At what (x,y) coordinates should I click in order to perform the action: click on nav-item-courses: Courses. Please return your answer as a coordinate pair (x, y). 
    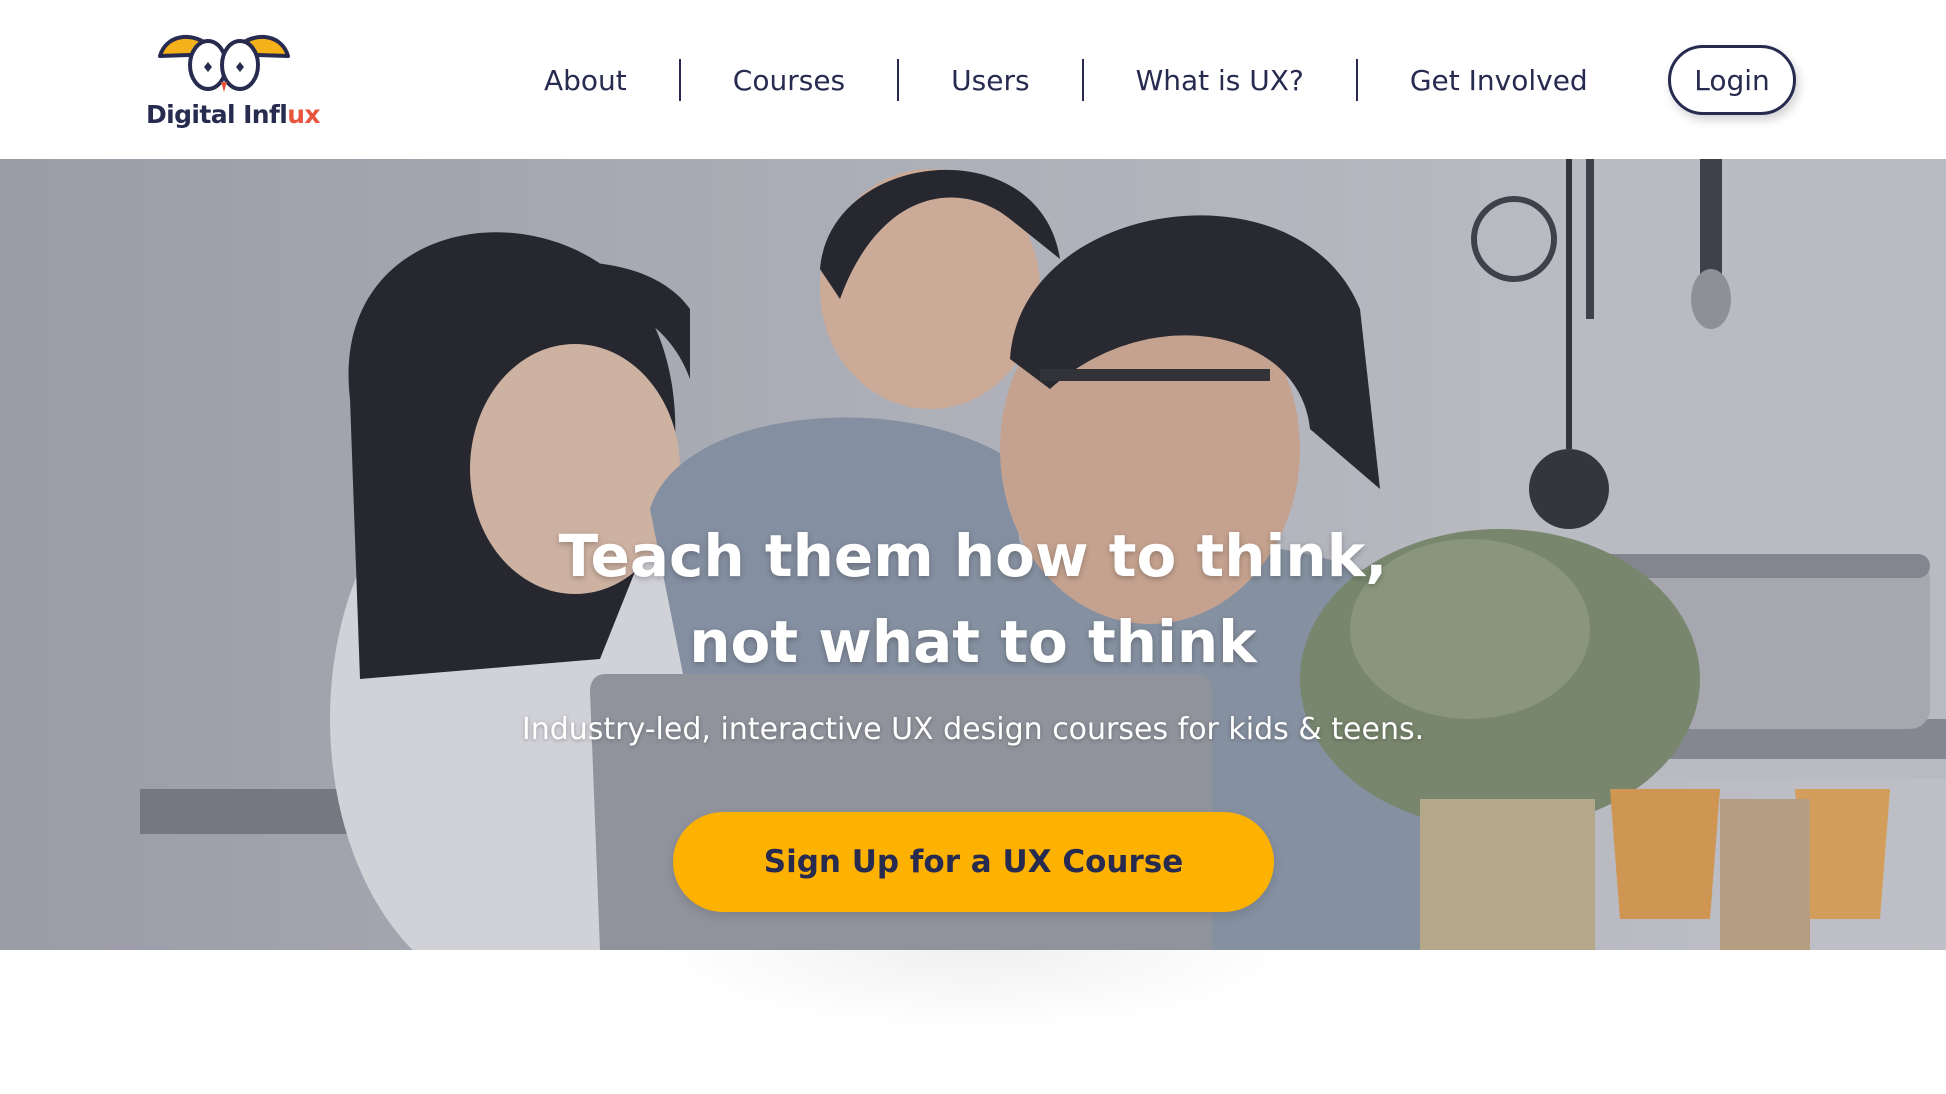
    Looking at the image, I should click on (789, 80).